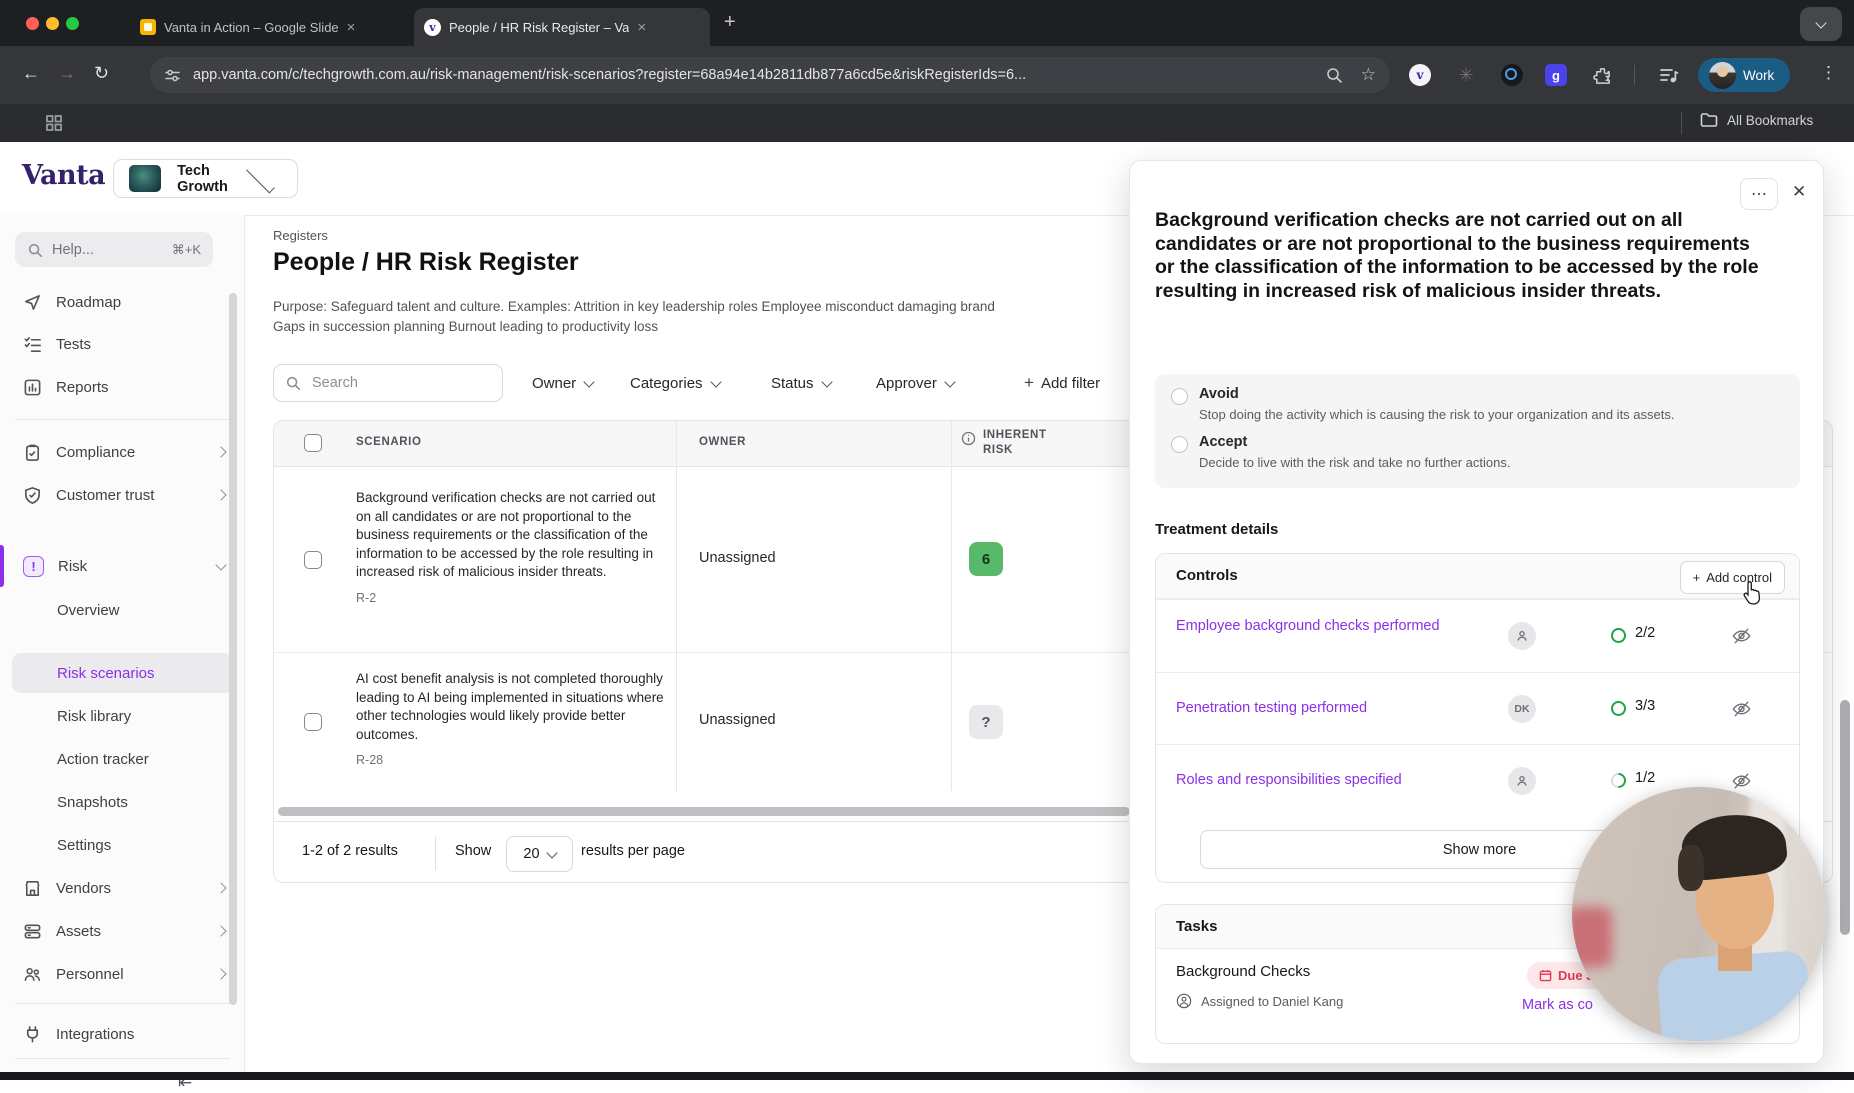  Describe the element at coordinates (1331, 708) in the screenshot. I see `control-link: Penetration testing performed` at that location.